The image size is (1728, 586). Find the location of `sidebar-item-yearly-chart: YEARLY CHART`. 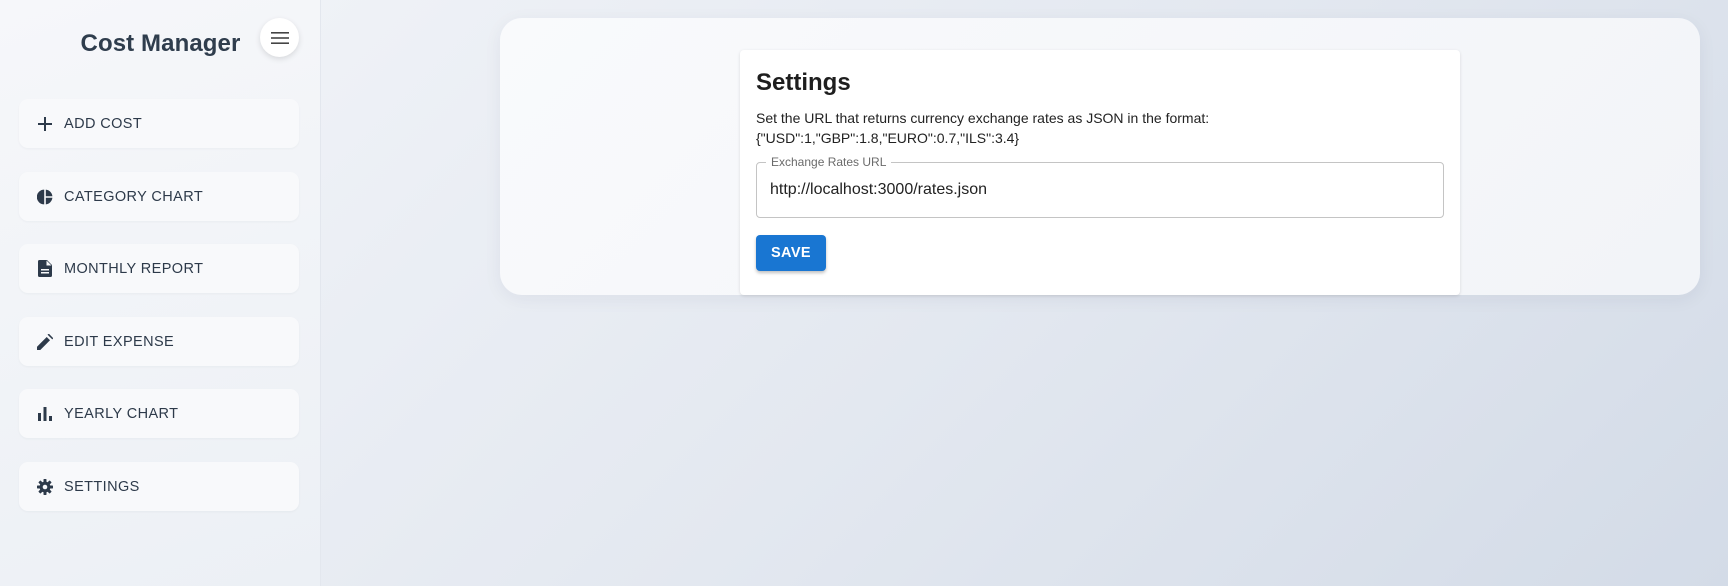

sidebar-item-yearly-chart: YEARLY CHART is located at coordinates (159, 413).